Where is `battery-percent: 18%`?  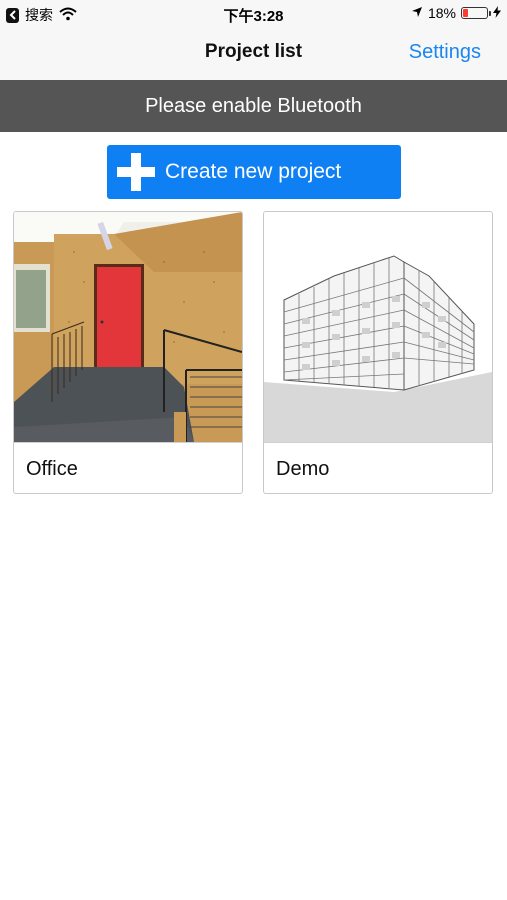 battery-percent: 18% is located at coordinates (441, 13).